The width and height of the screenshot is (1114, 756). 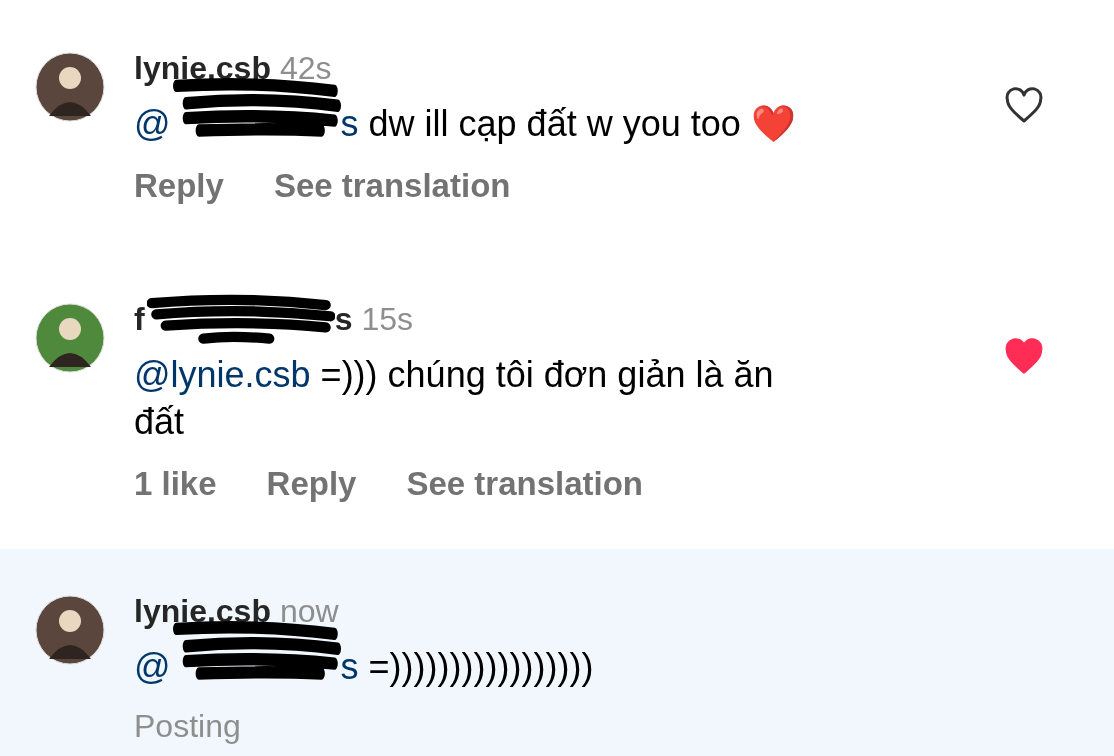 I want to click on username: s, so click(x=343, y=319).